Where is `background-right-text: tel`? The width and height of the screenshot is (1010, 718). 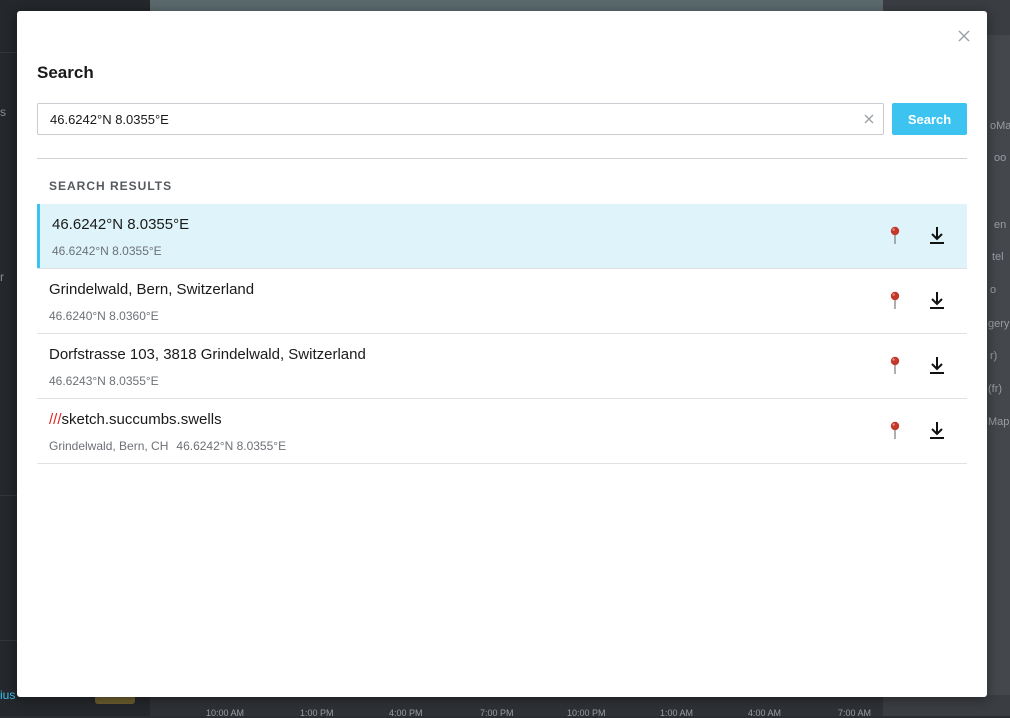
background-right-text: tel is located at coordinates (998, 257).